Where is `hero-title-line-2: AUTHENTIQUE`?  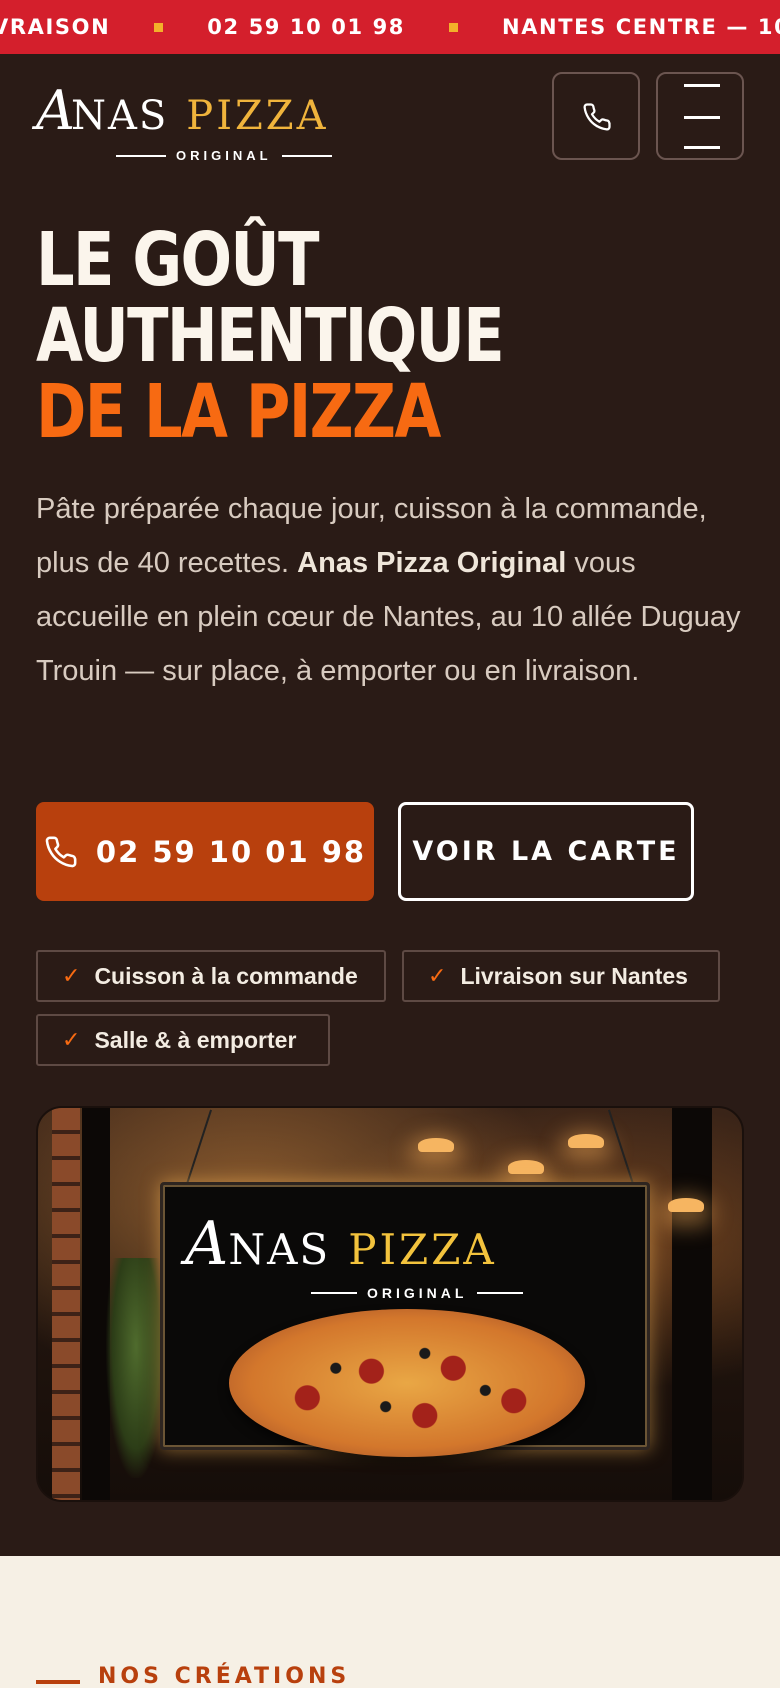 hero-title-line-2: AUTHENTIQUE is located at coordinates (270, 336).